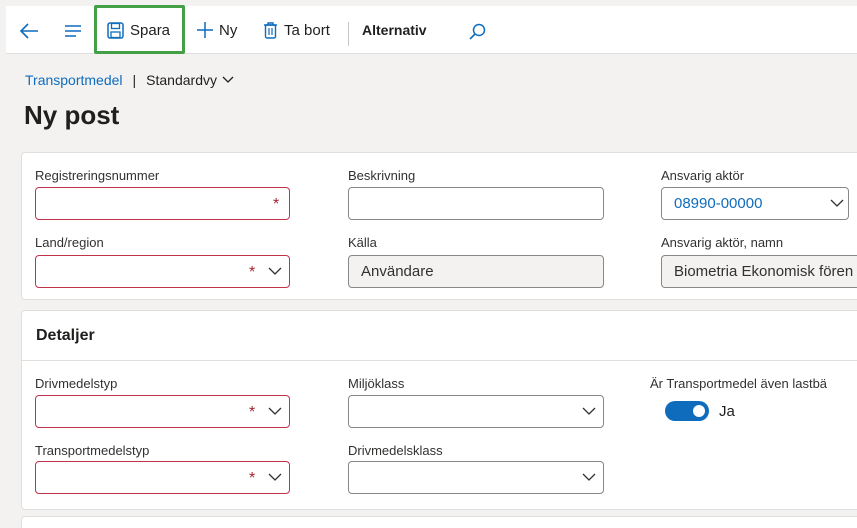  Describe the element at coordinates (362, 242) in the screenshot. I see `source-label: Källa` at that location.